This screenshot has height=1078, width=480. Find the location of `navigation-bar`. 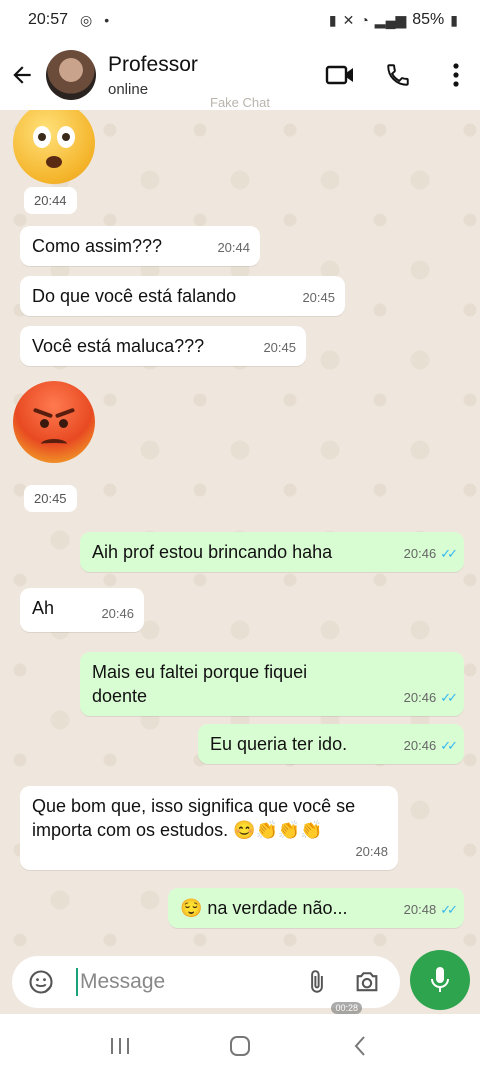

navigation-bar is located at coordinates (240, 1046).